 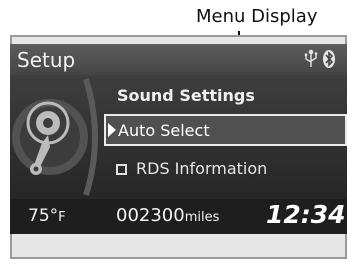 I want to click on odometer: 002300miles, so click(x=167, y=215).